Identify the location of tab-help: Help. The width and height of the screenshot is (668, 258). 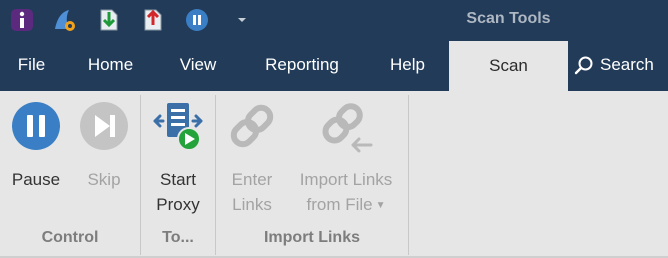
(407, 64).